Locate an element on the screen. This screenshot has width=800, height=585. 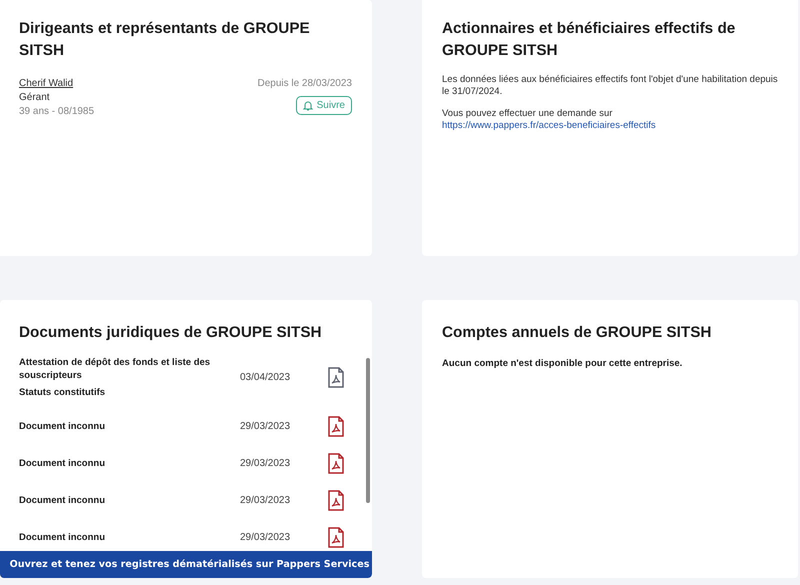
scrollbar is located at coordinates (368, 430).